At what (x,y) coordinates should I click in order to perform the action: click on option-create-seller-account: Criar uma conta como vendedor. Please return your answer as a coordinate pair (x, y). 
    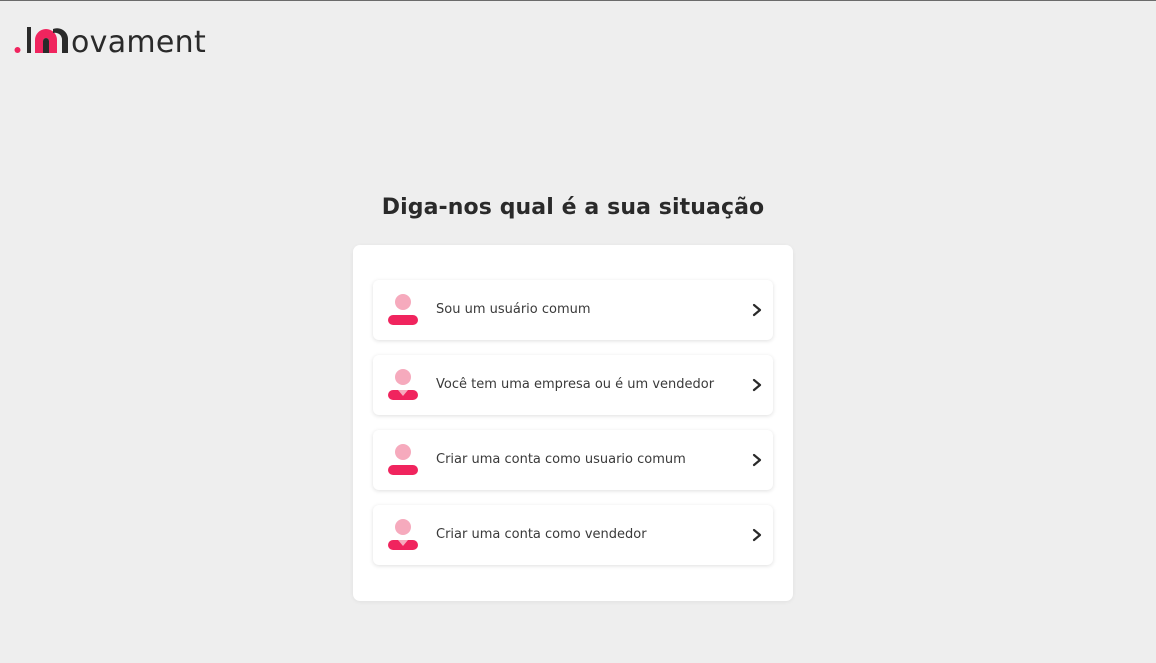
    Looking at the image, I should click on (573, 535).